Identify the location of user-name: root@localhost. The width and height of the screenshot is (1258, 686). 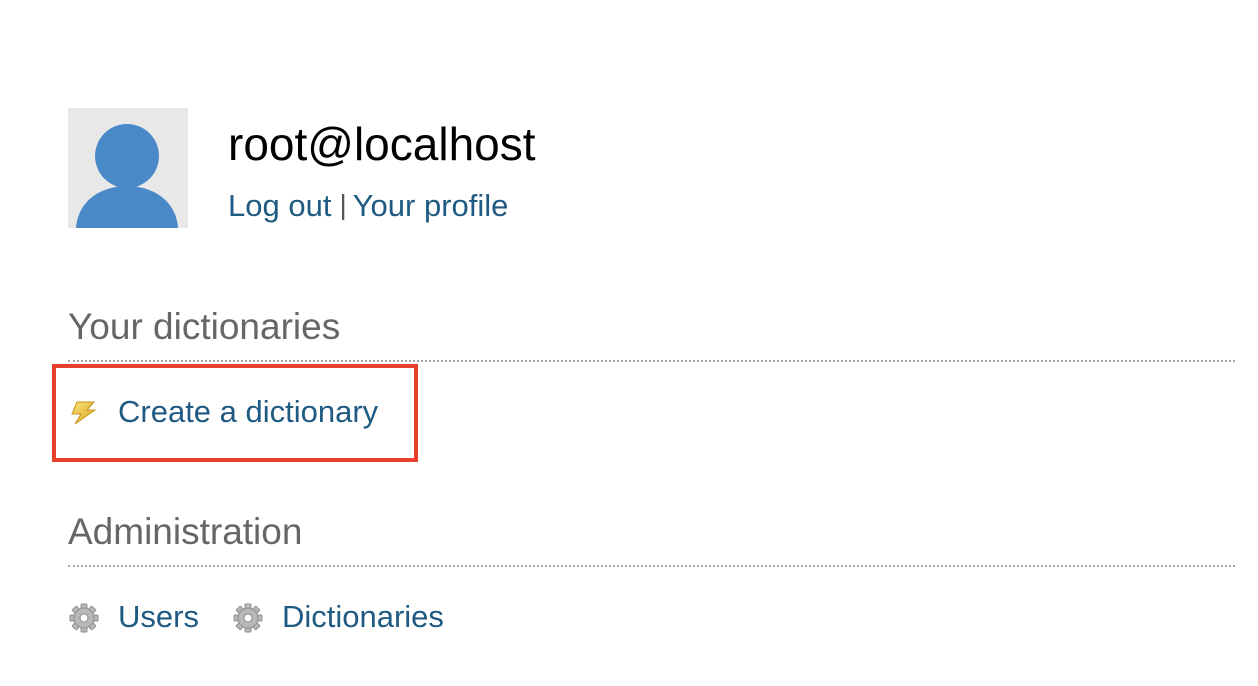
(382, 144).